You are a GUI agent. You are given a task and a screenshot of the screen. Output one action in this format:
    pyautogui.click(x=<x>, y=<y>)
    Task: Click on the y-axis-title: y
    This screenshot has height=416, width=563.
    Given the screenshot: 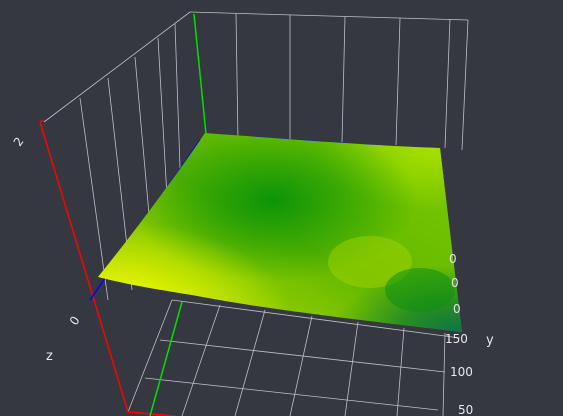 What is the action you would take?
    pyautogui.click(x=490, y=340)
    